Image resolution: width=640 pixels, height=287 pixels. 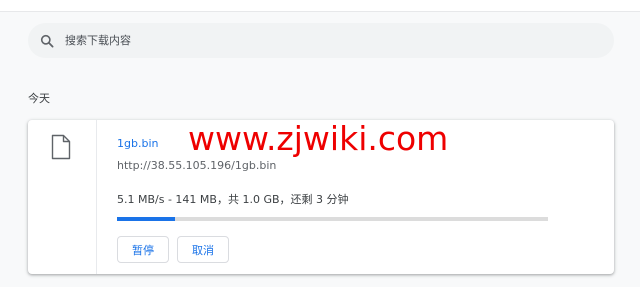 I want to click on download-progress-fill, so click(x=146, y=219).